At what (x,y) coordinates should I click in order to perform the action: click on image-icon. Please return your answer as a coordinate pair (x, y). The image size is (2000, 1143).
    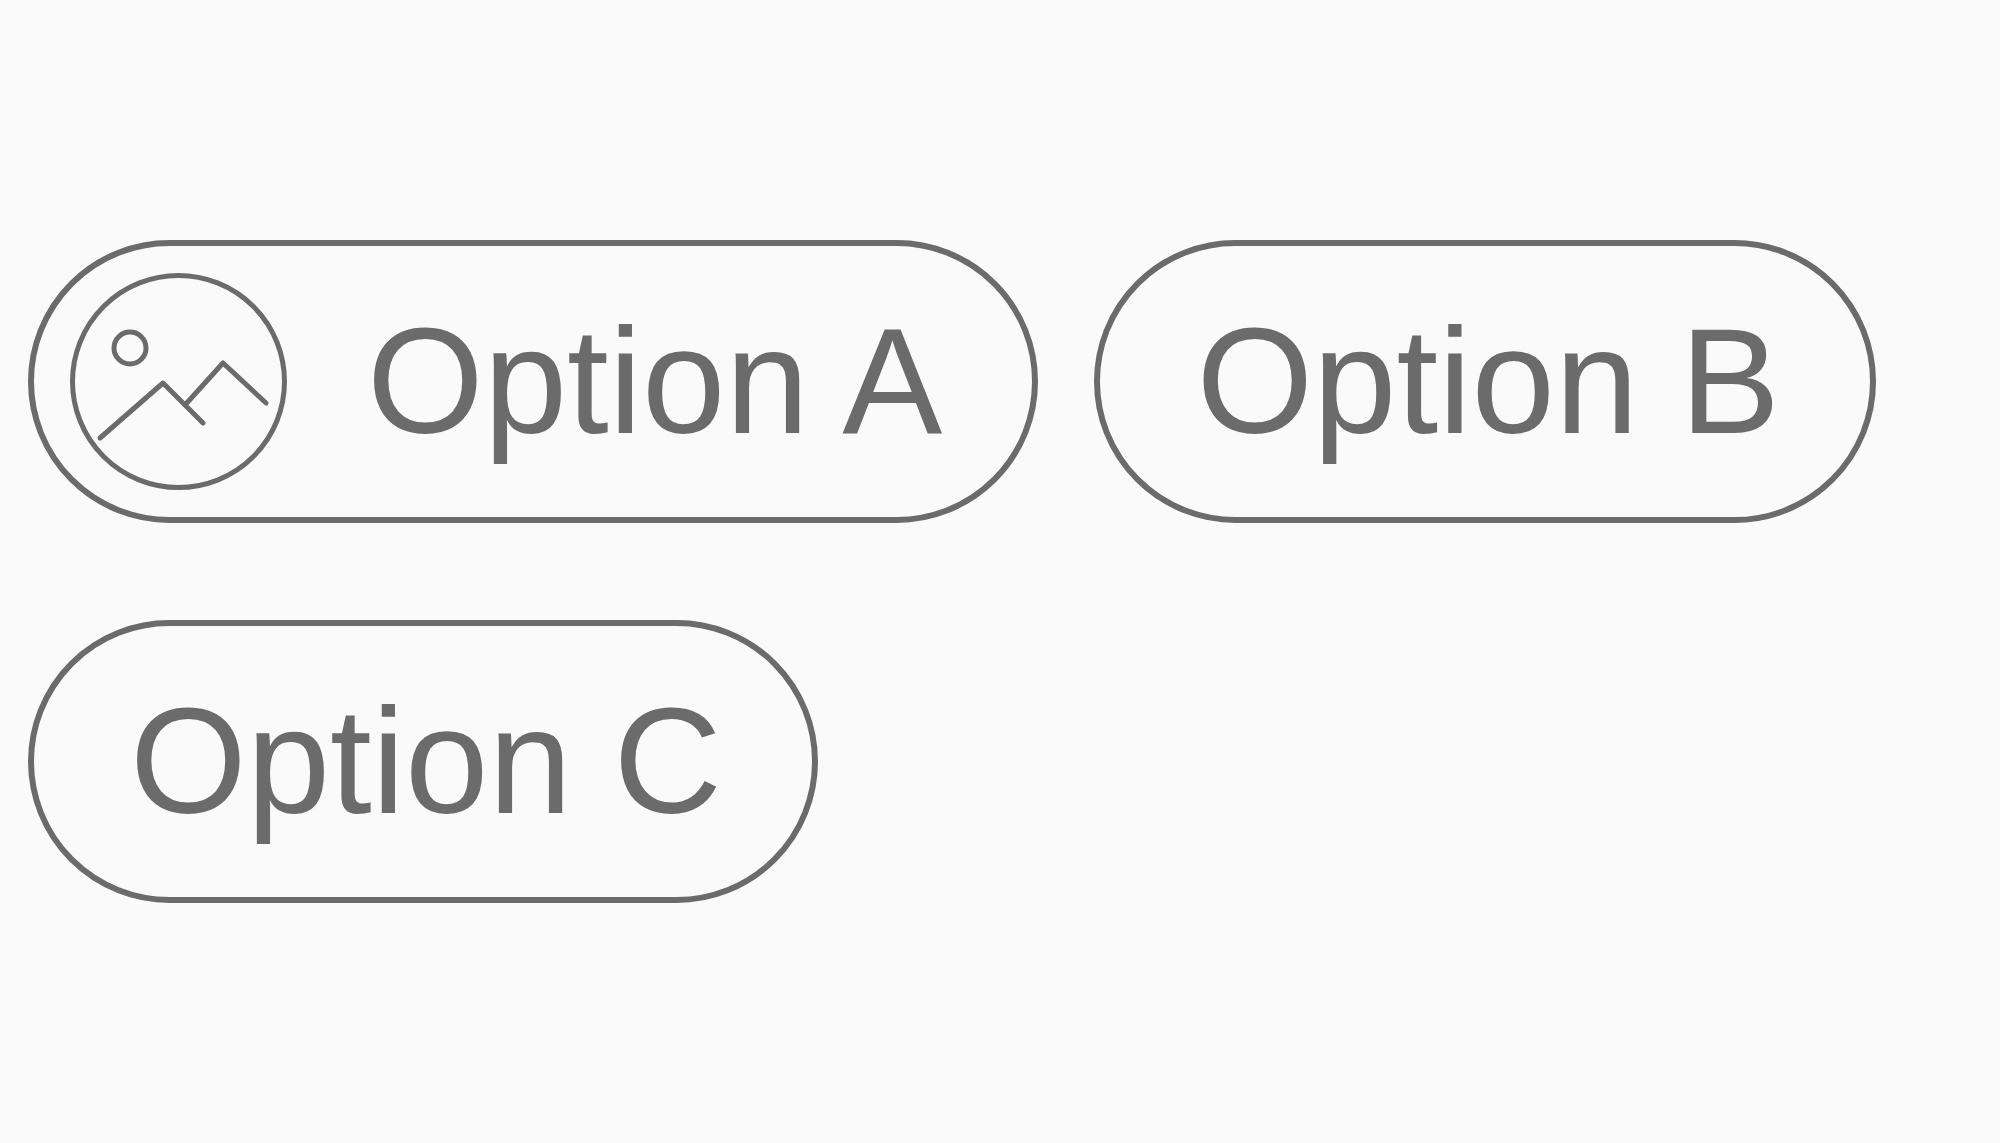
    Looking at the image, I should click on (178, 381).